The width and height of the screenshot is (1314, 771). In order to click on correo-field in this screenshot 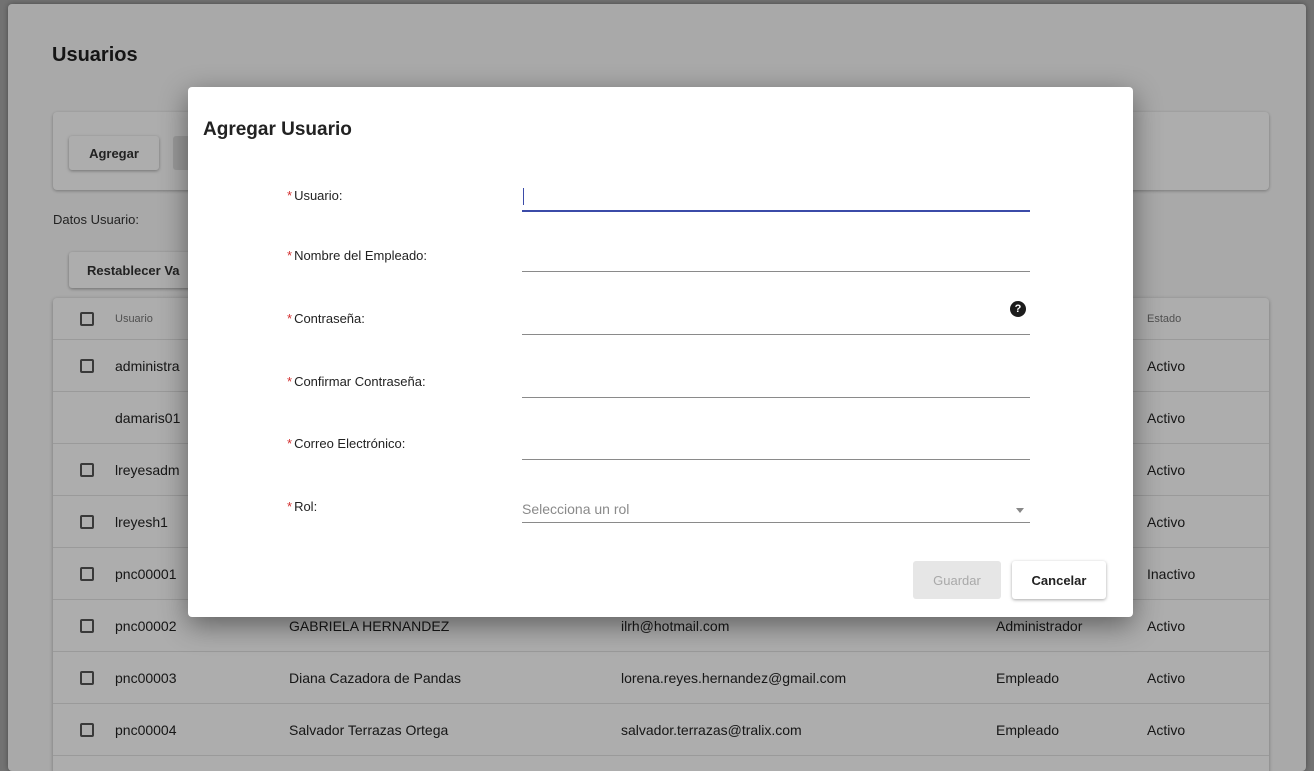, I will do `click(776, 444)`.